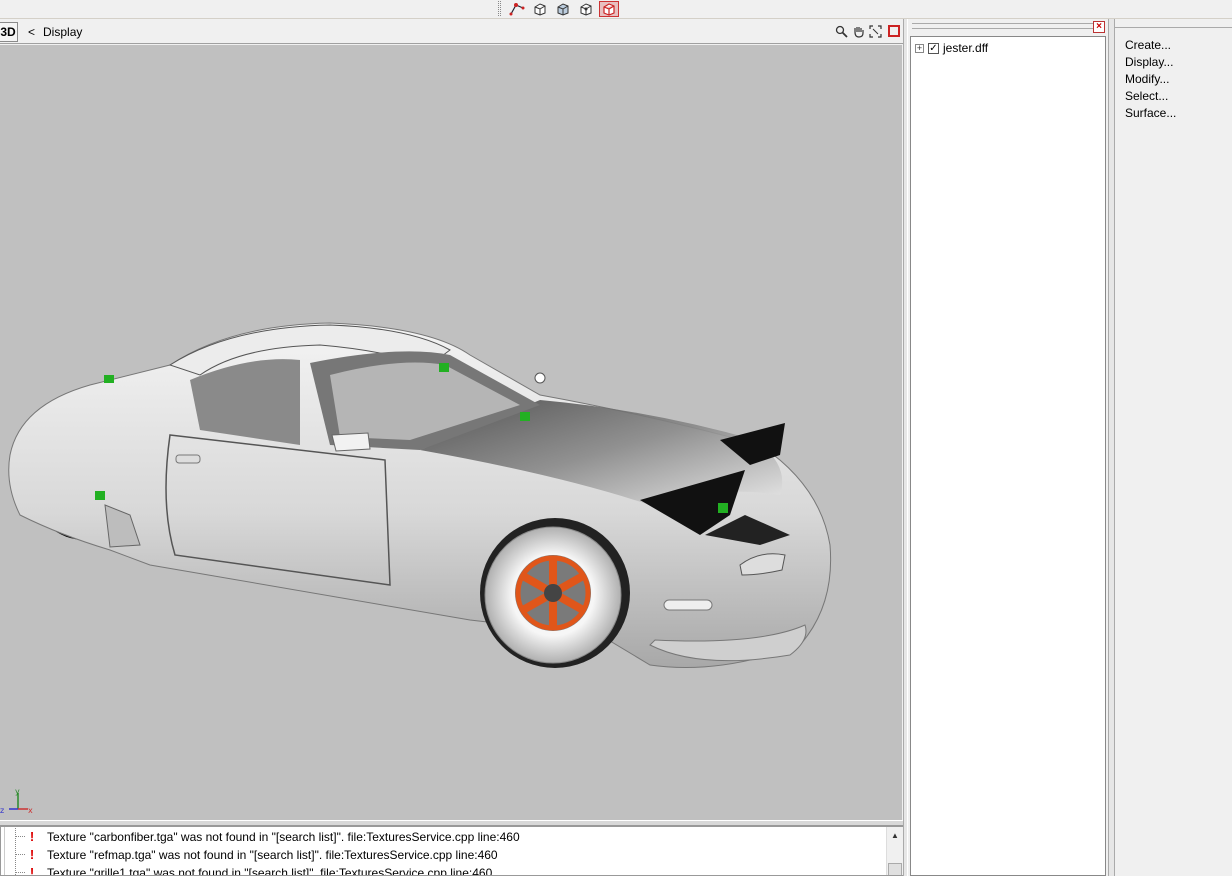 Image resolution: width=1232 pixels, height=876 pixels. I want to click on cube-edges-icon, so click(586, 9).